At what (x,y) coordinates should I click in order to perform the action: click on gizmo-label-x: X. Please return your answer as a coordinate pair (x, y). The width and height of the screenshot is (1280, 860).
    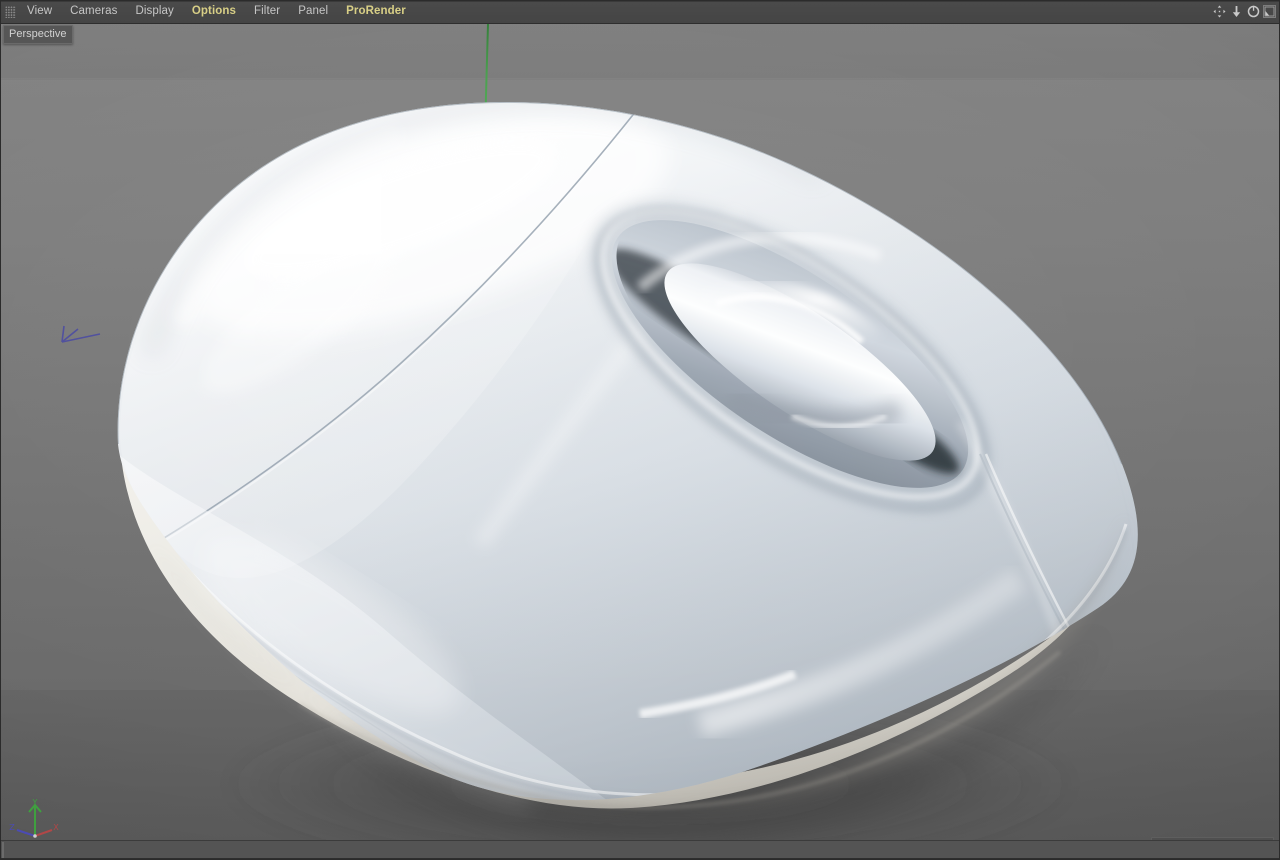
    Looking at the image, I should click on (56, 827).